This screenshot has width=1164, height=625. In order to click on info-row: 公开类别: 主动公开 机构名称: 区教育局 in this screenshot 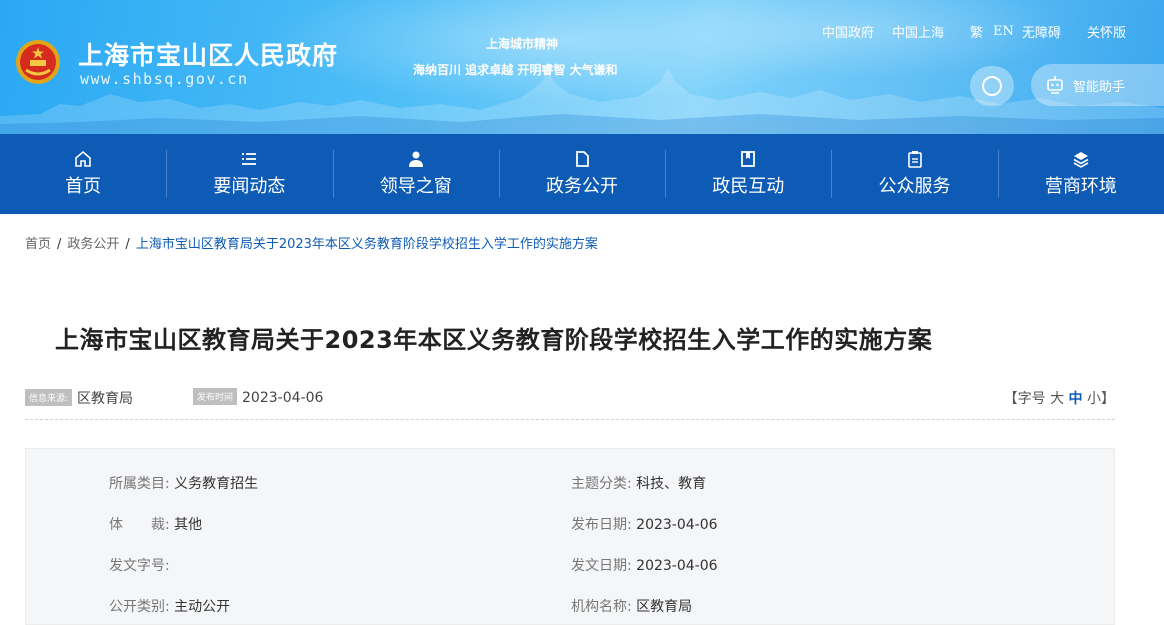, I will do `click(570, 606)`.